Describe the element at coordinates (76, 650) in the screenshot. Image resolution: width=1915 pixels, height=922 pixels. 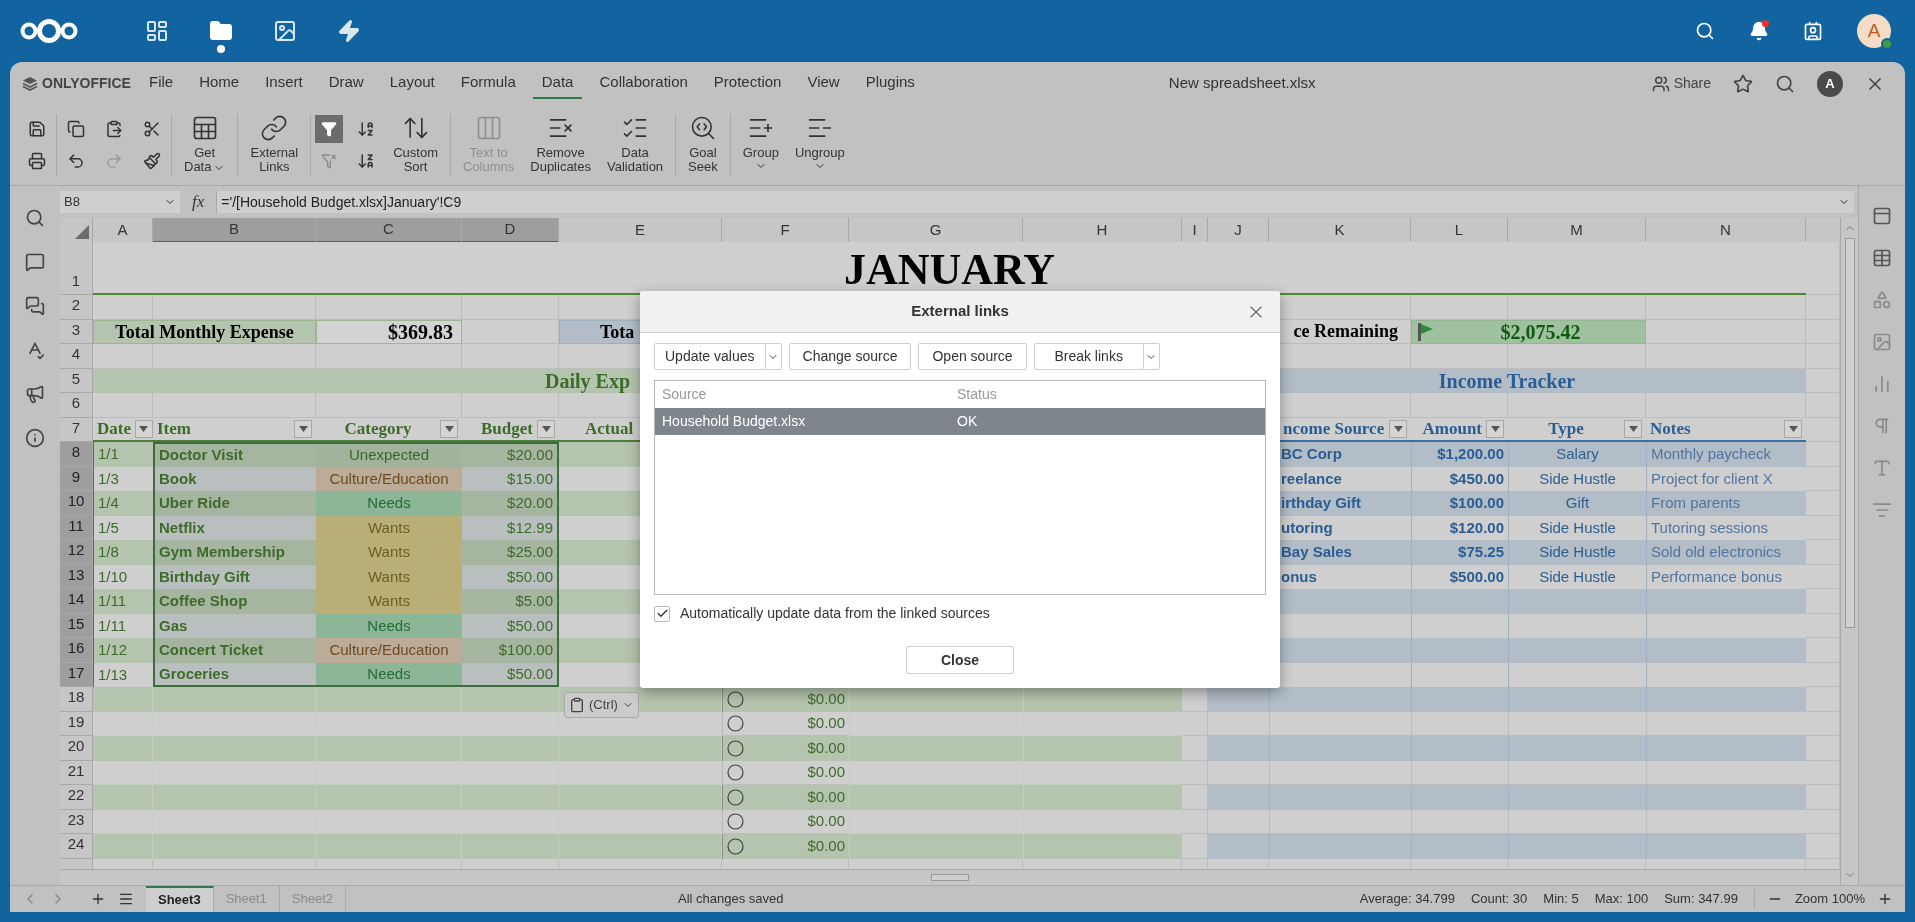
I see `row-header: 16` at that location.